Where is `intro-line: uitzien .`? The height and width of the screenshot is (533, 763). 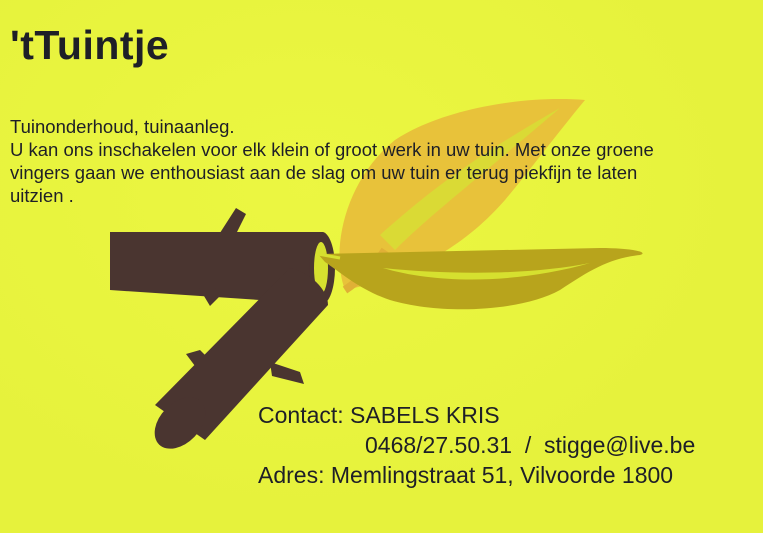
intro-line: uitzien . is located at coordinates (42, 195).